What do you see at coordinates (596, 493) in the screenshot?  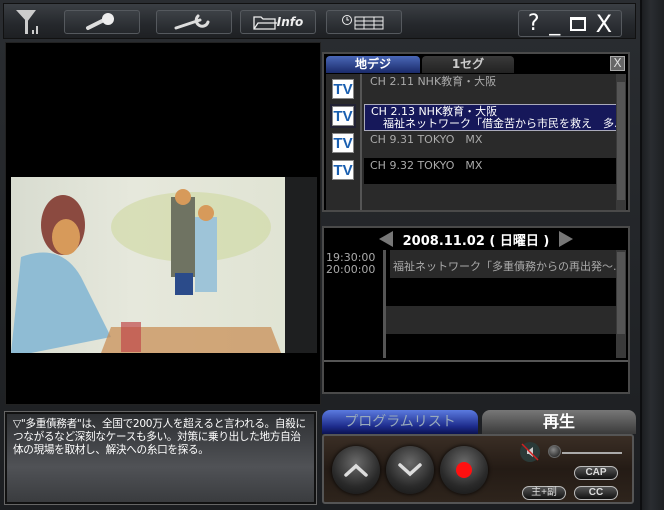 I see `cc-button: CC` at bounding box center [596, 493].